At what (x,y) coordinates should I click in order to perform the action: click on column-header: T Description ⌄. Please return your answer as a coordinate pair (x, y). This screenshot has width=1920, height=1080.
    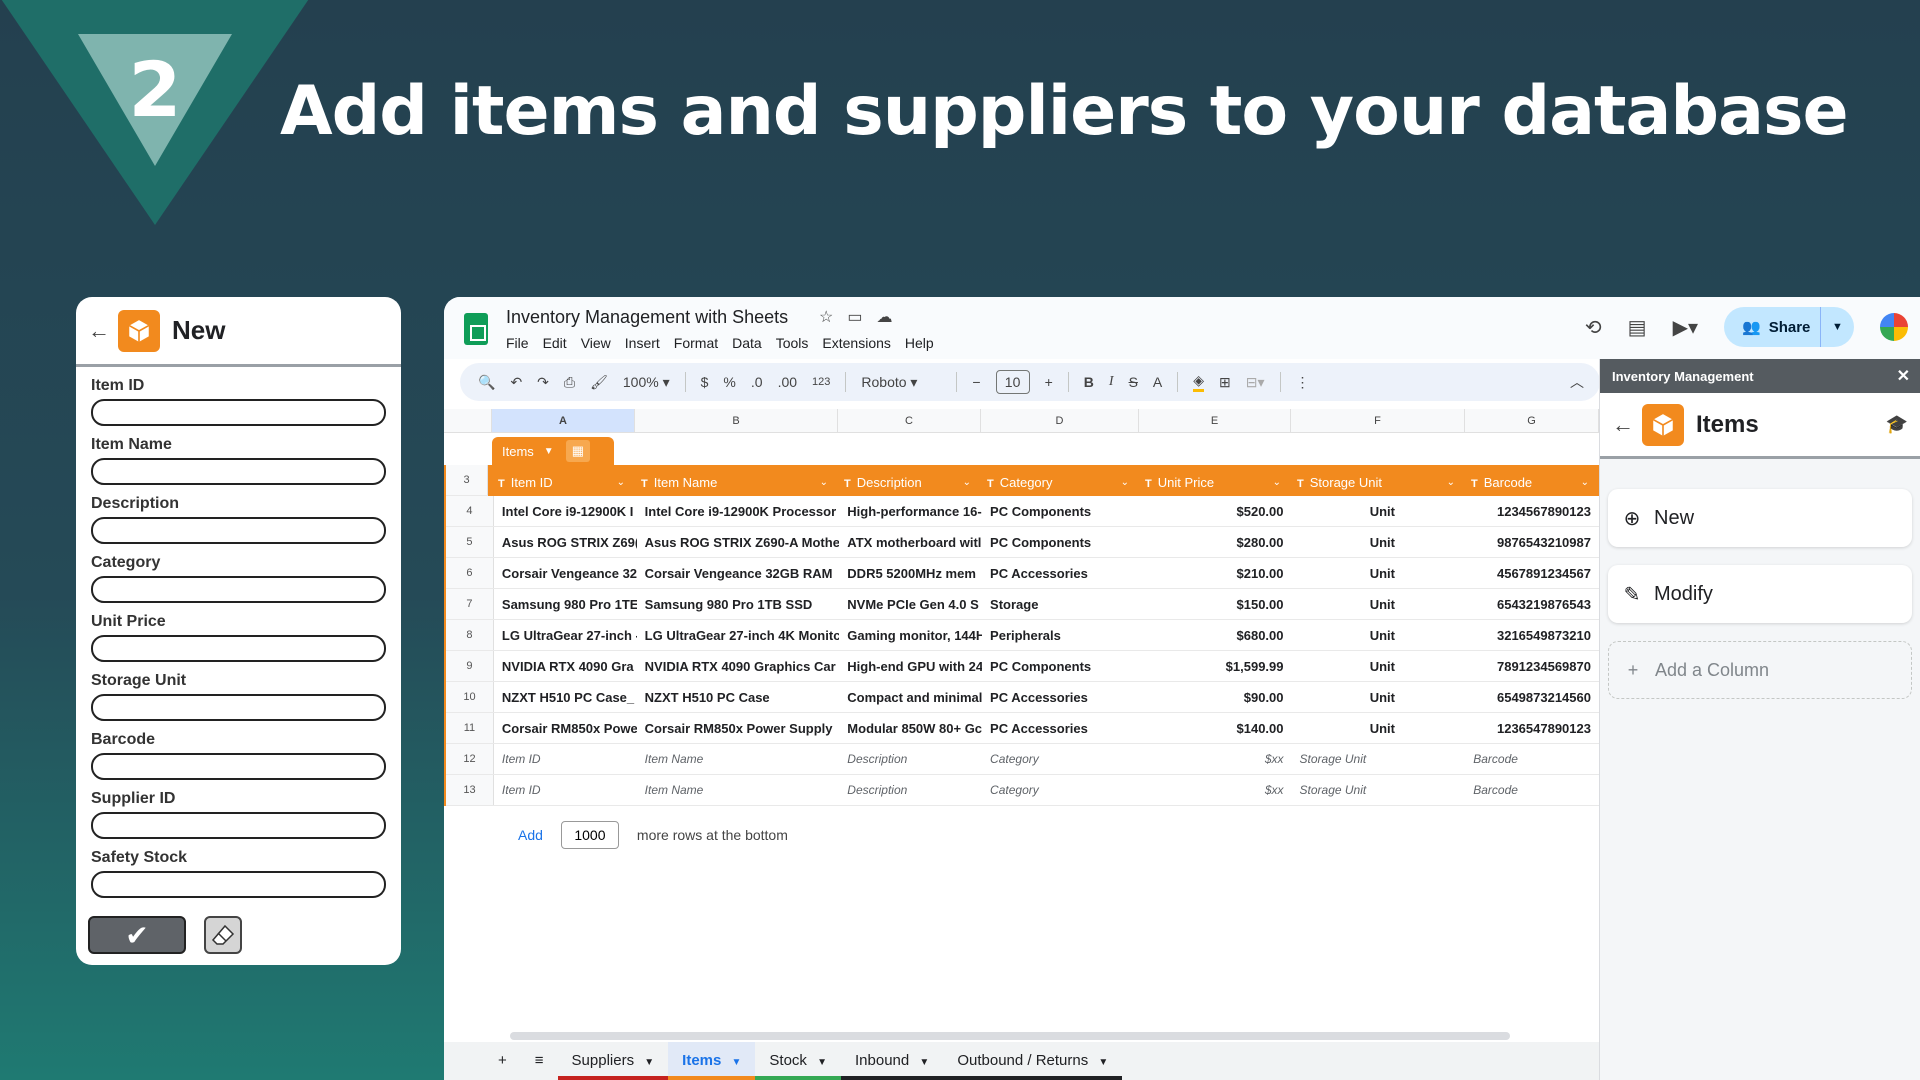
    Looking at the image, I should click on (907, 480).